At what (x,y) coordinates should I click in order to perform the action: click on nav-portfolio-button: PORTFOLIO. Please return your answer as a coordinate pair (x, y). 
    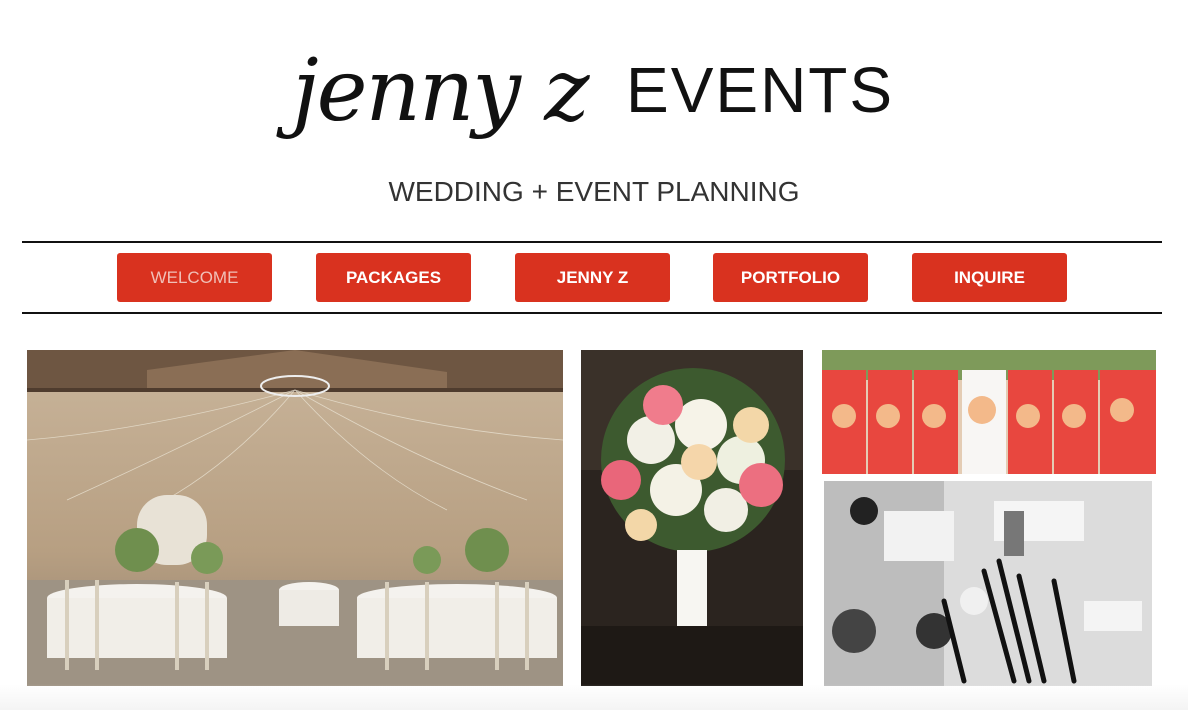
    Looking at the image, I should click on (790, 277).